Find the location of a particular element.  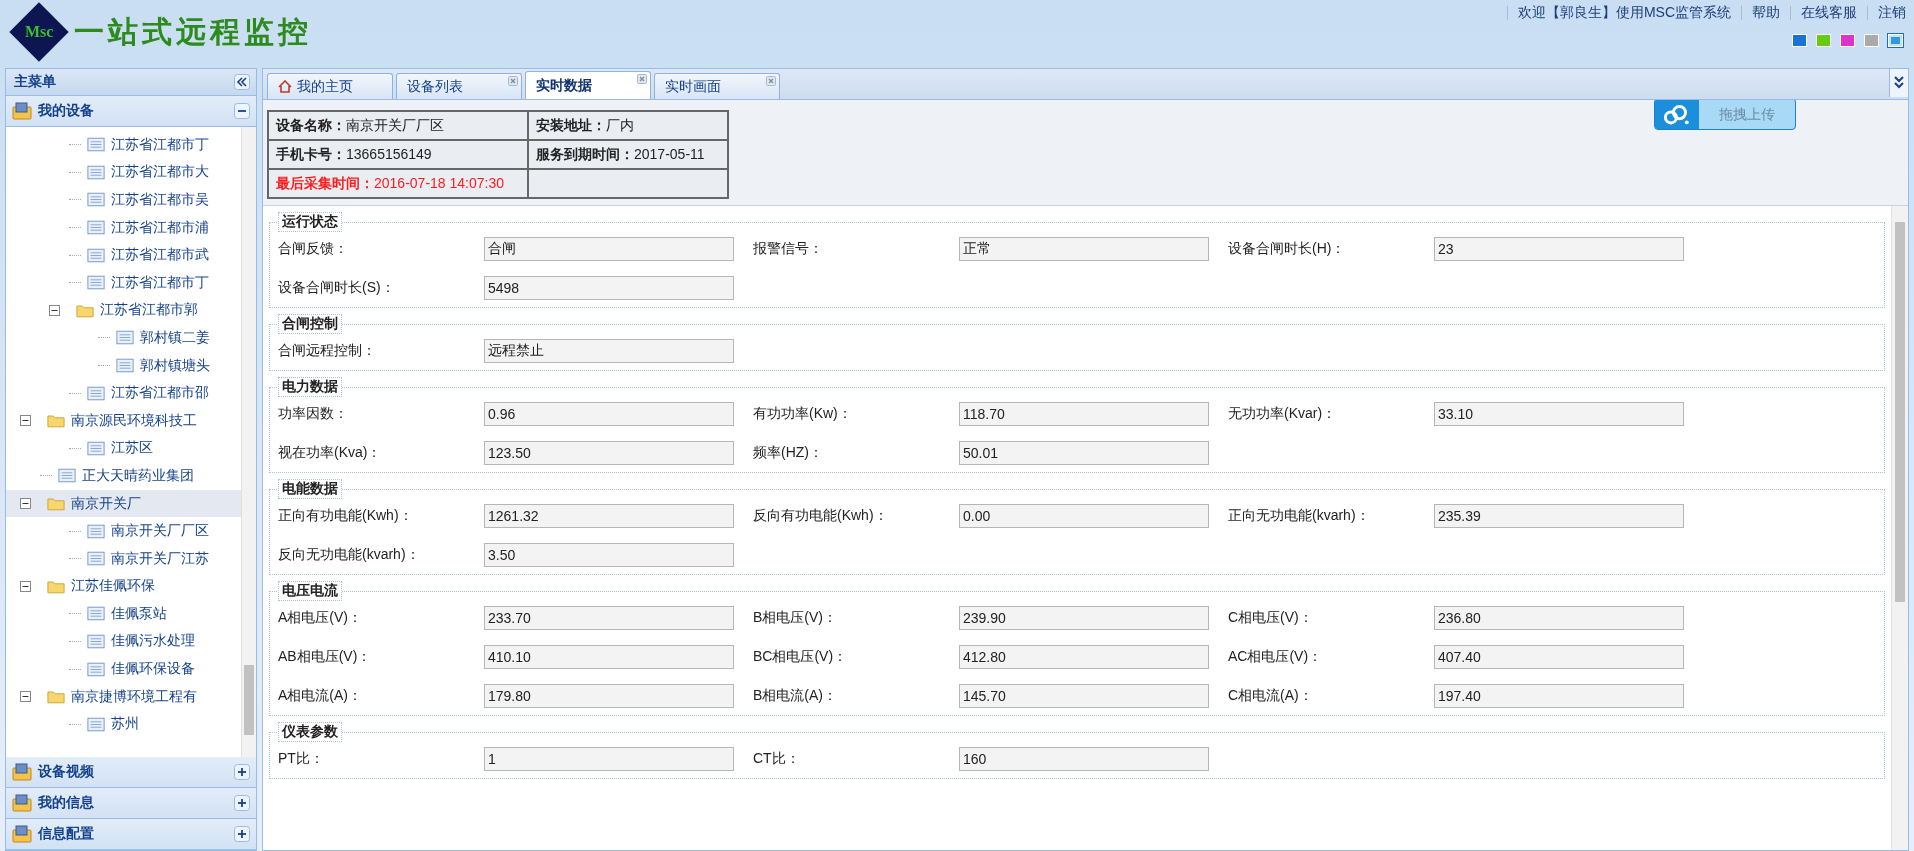

accordion-title: 我的信息 is located at coordinates (66, 803).